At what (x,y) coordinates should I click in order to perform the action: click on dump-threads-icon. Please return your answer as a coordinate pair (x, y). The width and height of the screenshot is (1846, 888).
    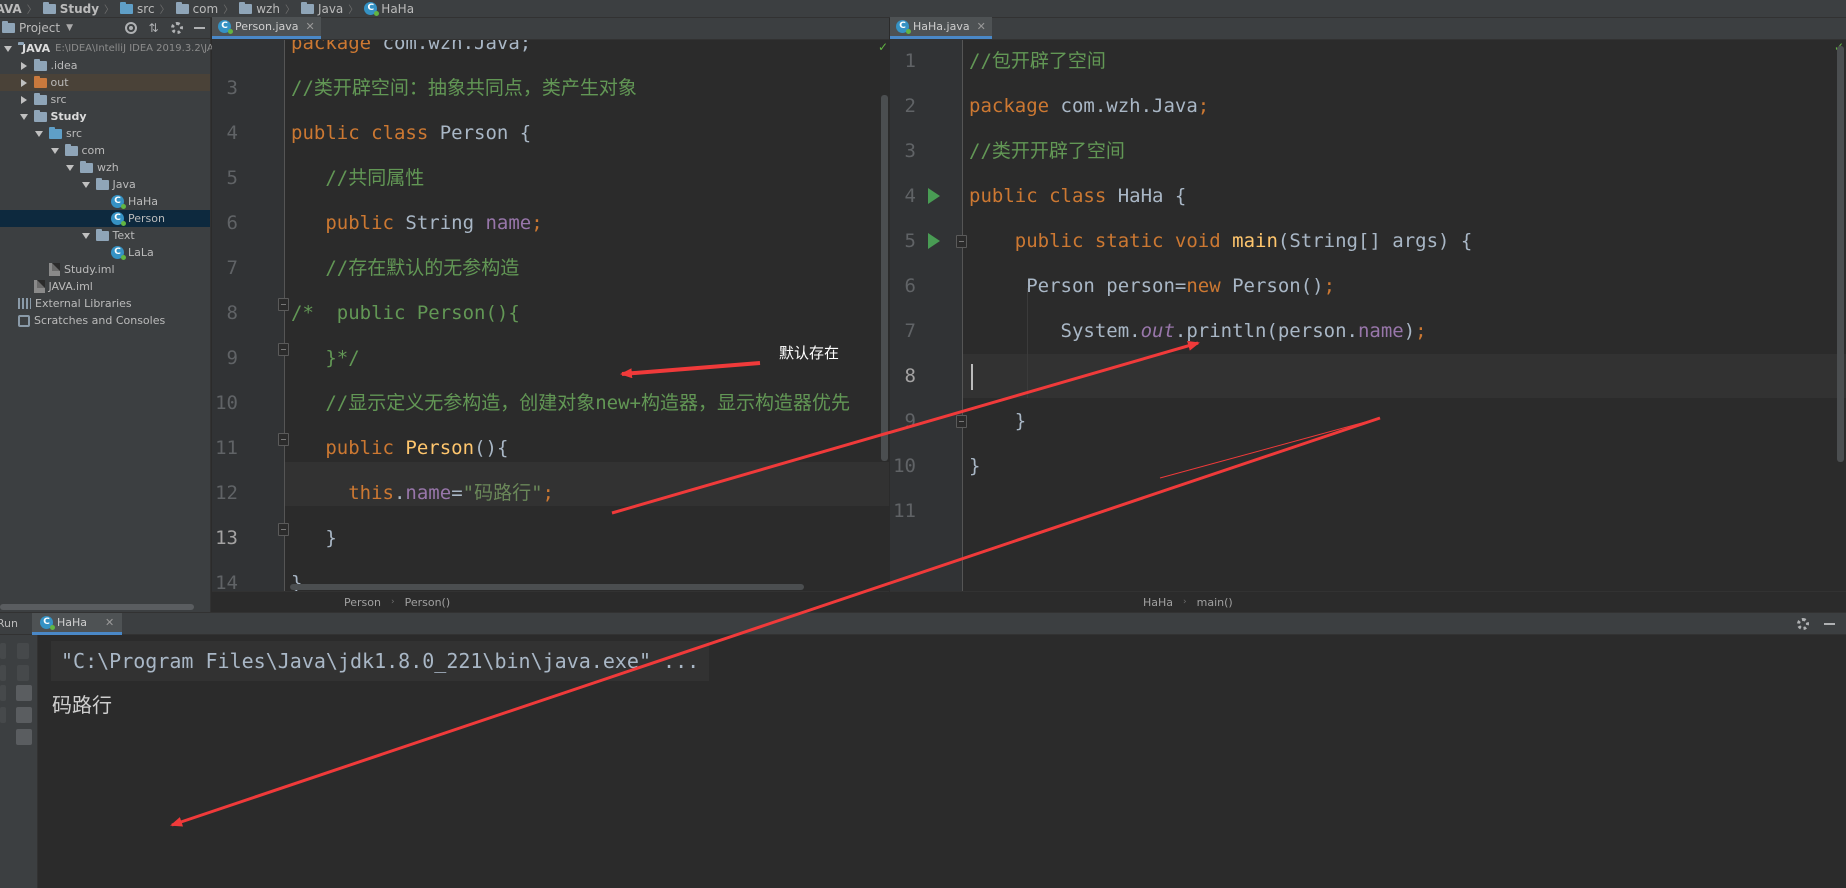
    Looking at the image, I should click on (3, 715).